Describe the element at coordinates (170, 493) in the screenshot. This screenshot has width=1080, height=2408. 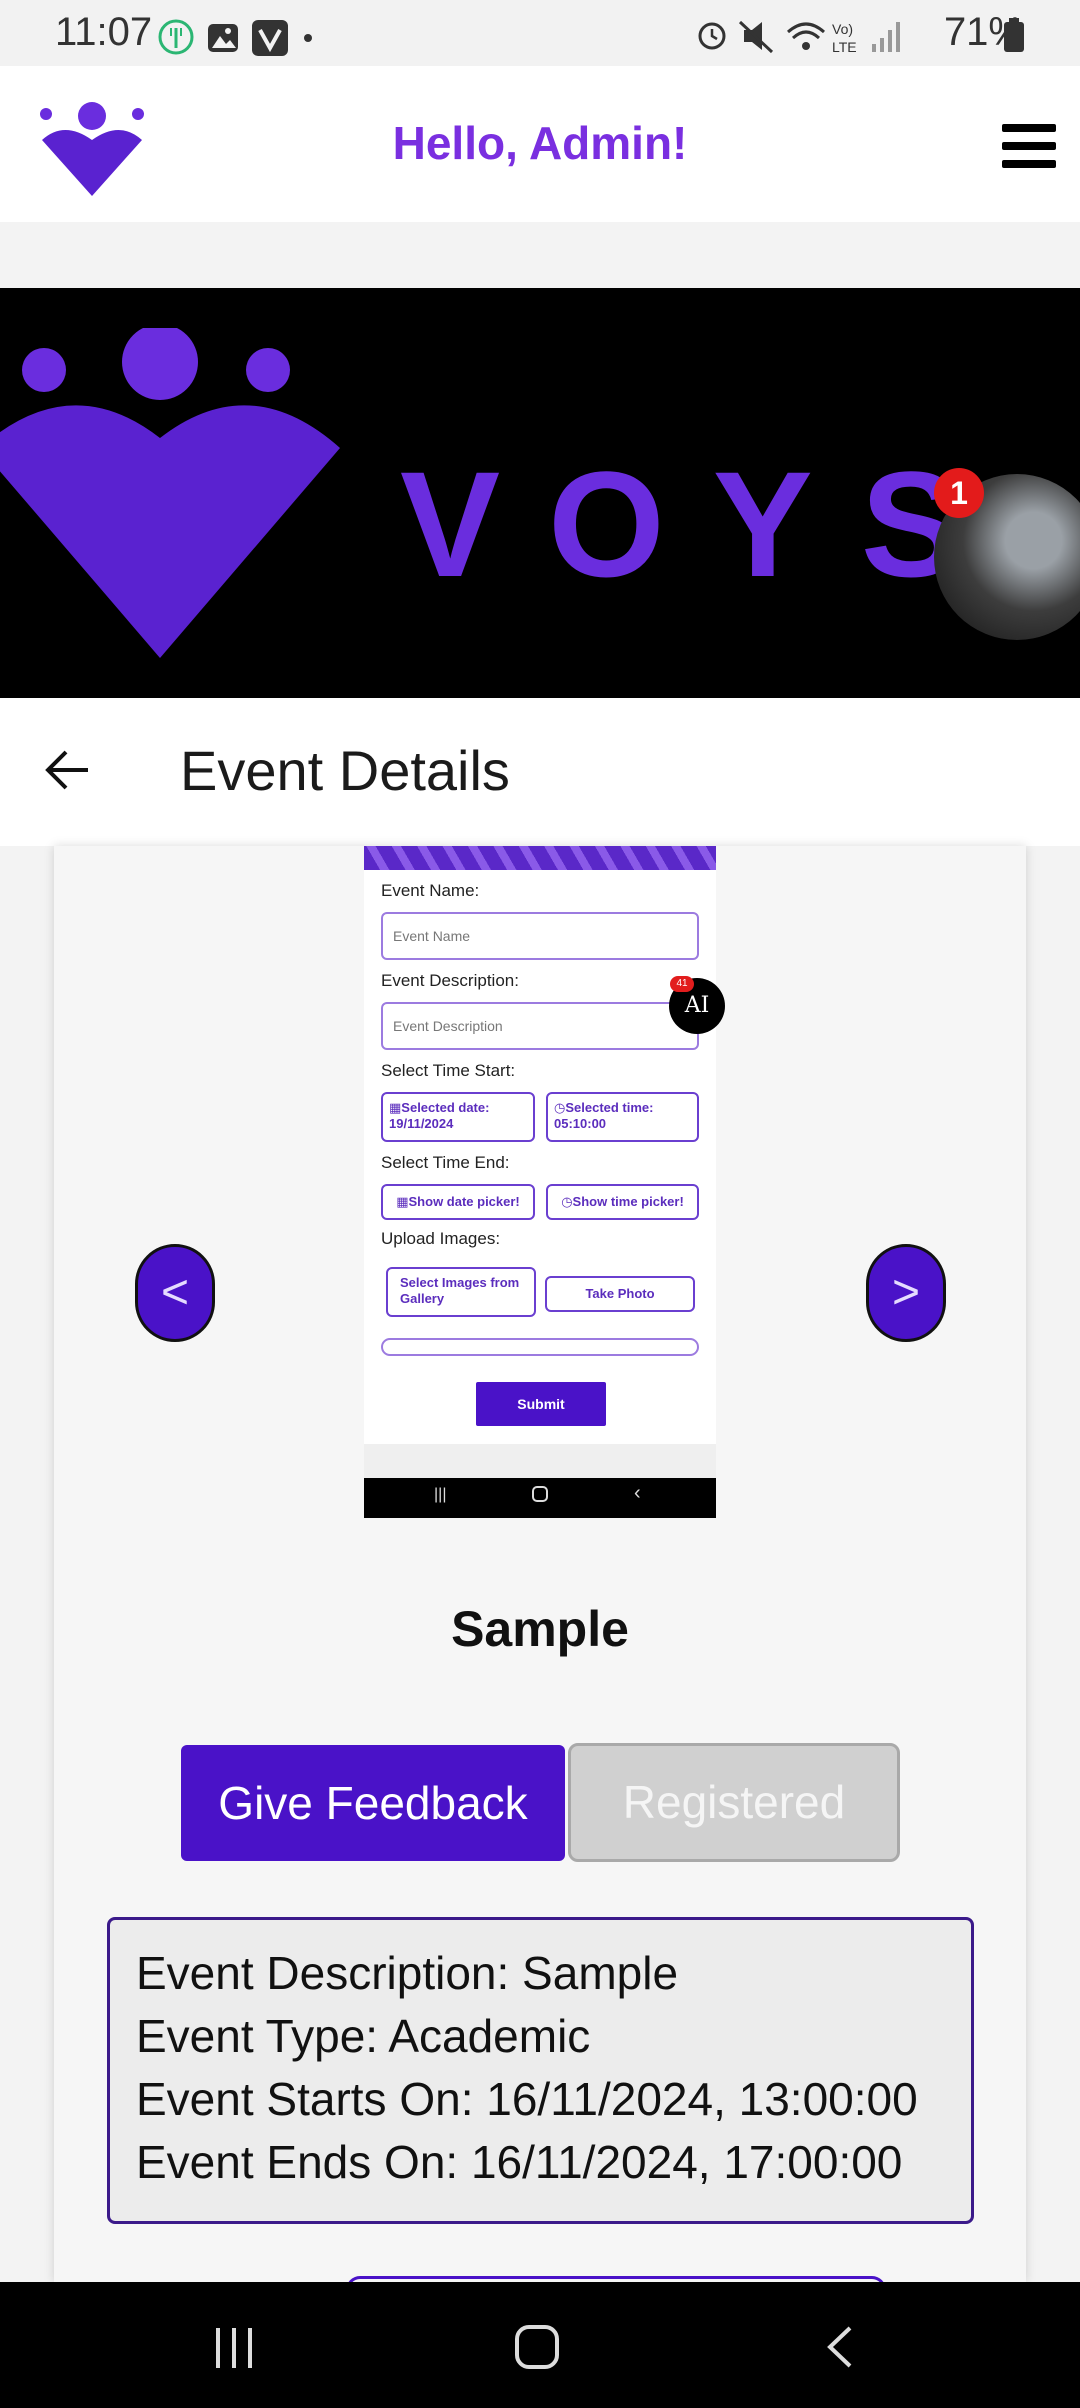
I see `banner-logo-icon` at that location.